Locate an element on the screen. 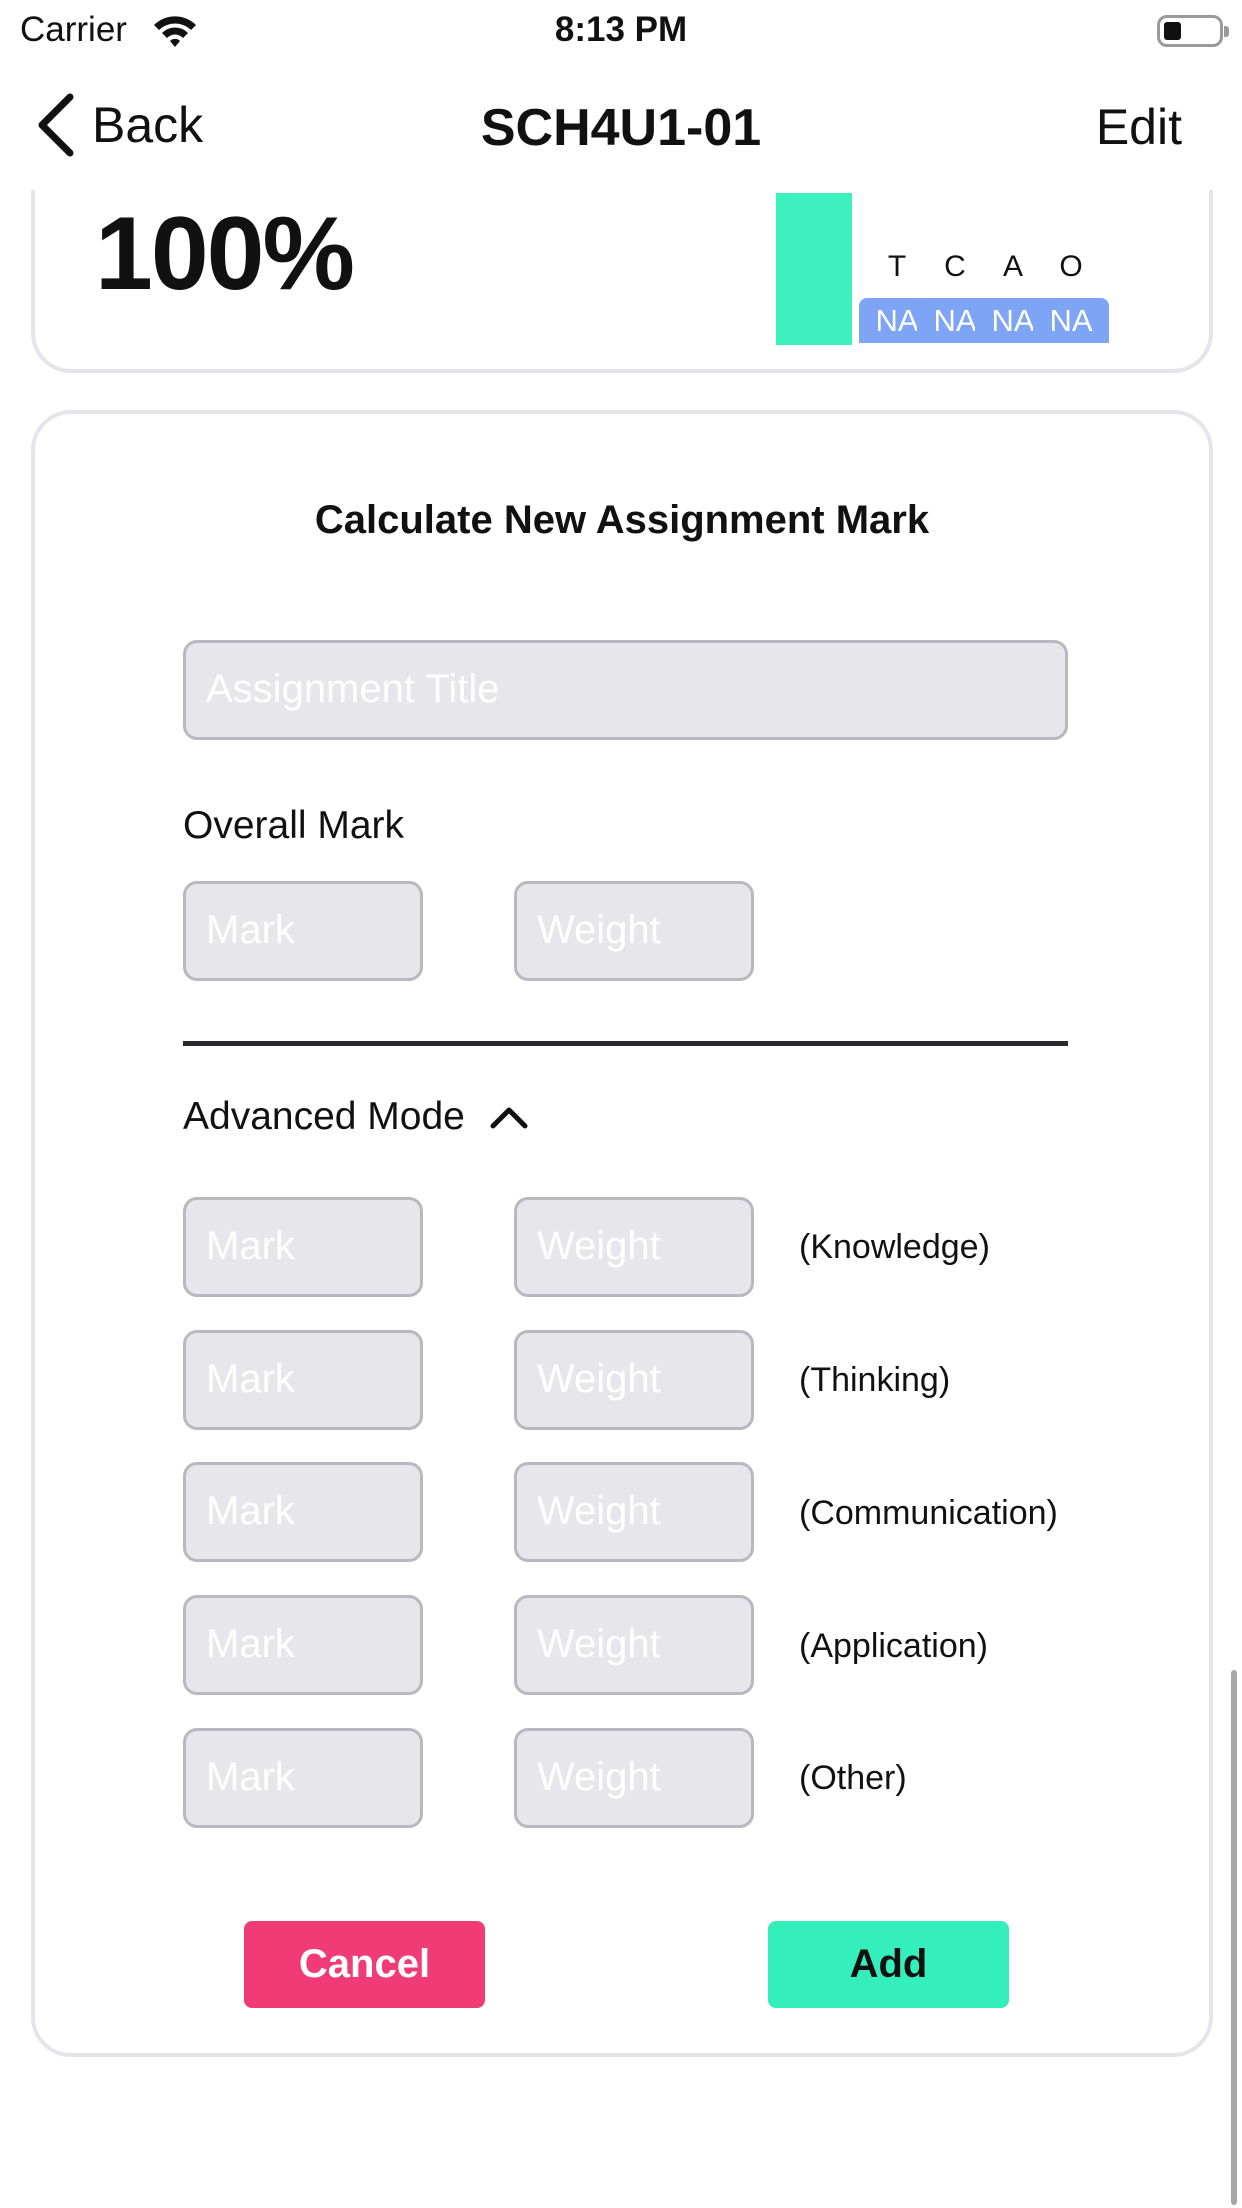 The image size is (1242, 2208). thinking-weight-input: Weight is located at coordinates (634, 1380).